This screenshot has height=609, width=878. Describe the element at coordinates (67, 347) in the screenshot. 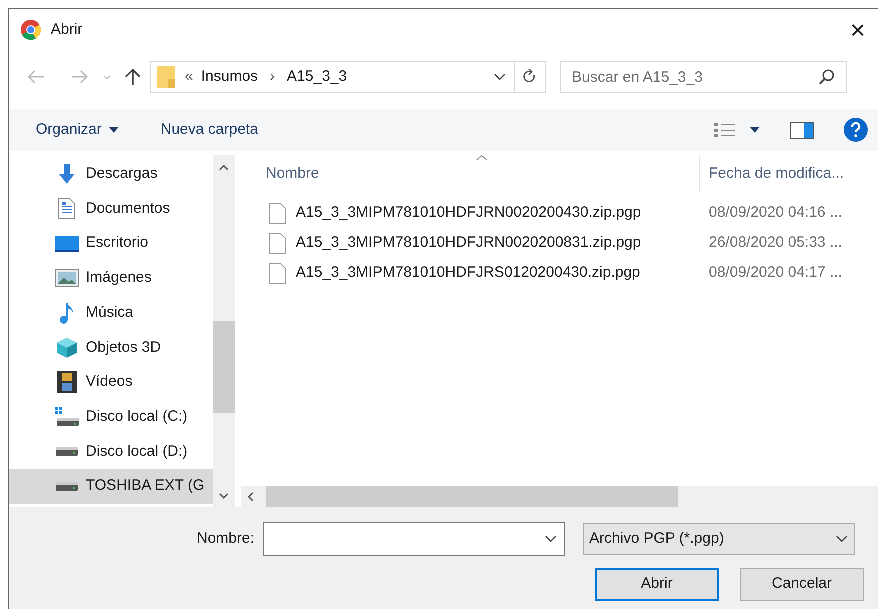

I see `cube-icon` at that location.